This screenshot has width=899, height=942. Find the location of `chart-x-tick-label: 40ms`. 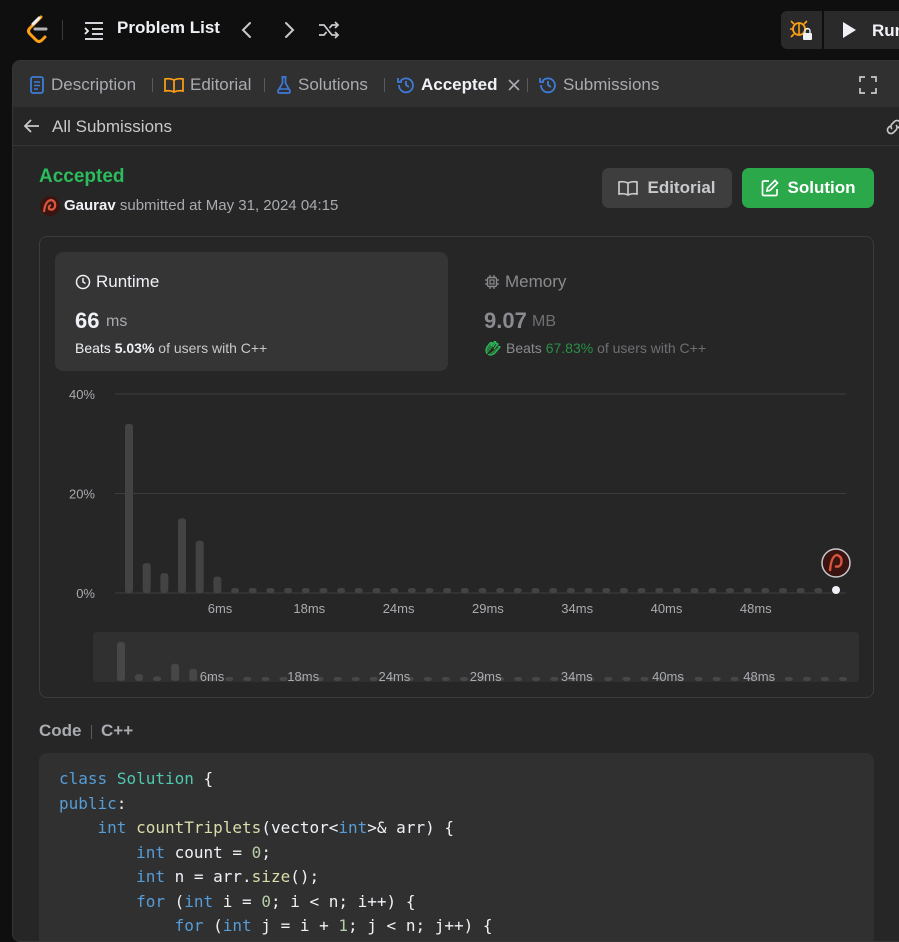

chart-x-tick-label: 40ms is located at coordinates (667, 608).